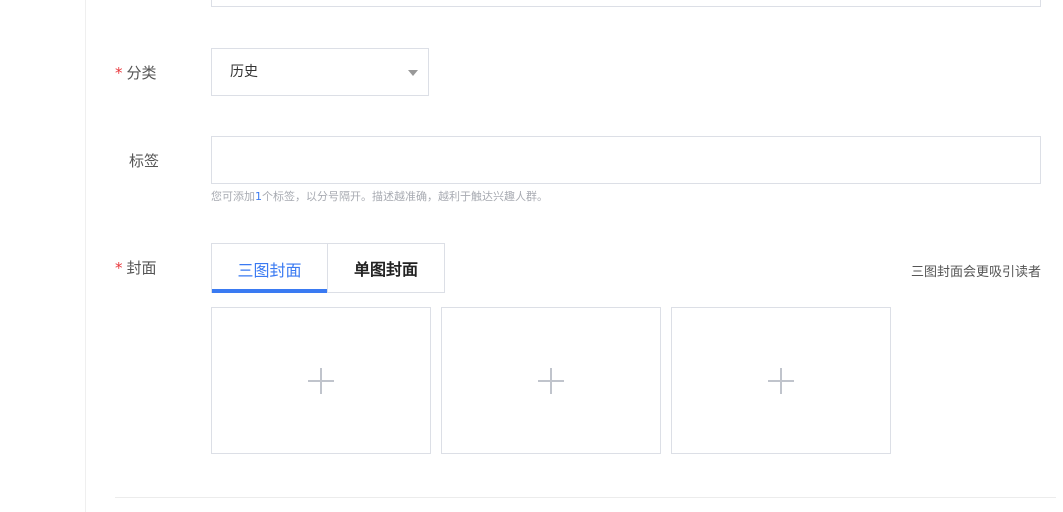 The width and height of the screenshot is (1063, 512). Describe the element at coordinates (975, 272) in the screenshot. I see `cover-tip: 三图封面会更吸引读者` at that location.